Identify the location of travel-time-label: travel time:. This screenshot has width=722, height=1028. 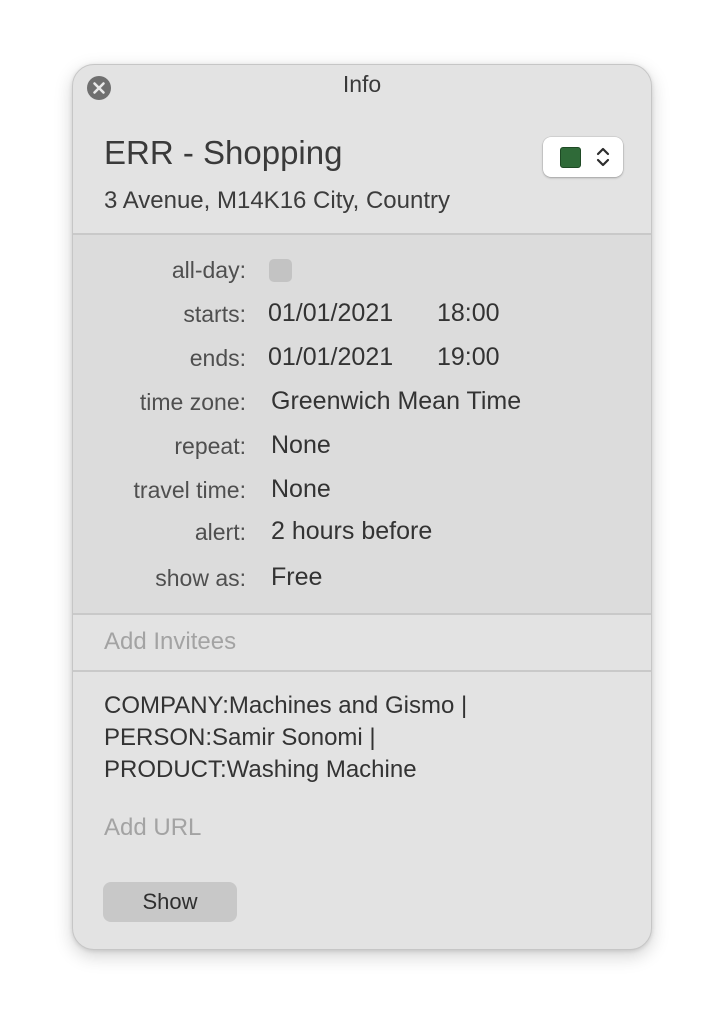
(189, 490).